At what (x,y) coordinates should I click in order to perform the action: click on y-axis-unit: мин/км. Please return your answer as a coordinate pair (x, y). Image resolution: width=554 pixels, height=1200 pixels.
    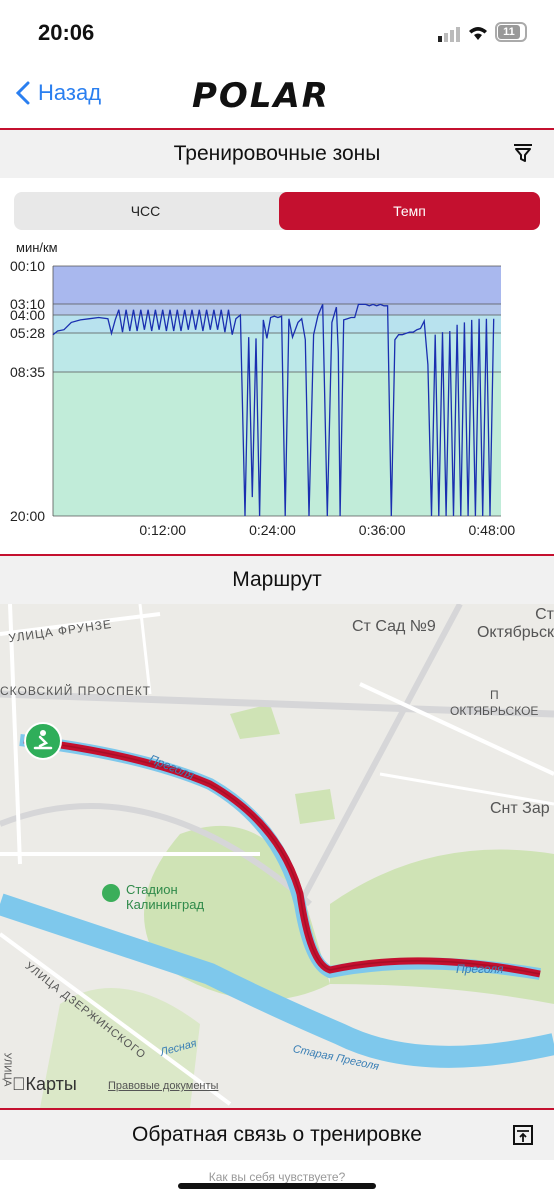
    Looking at the image, I should click on (37, 247).